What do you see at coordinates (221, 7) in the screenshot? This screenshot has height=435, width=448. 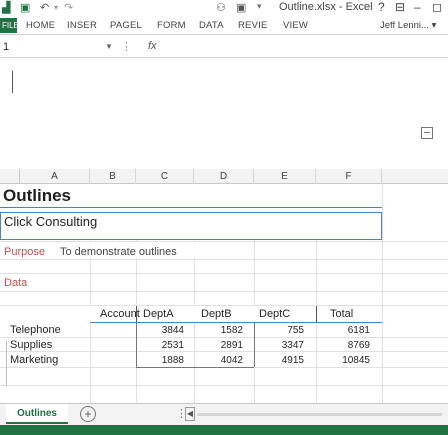 I see `customize-icon: ⚇` at bounding box center [221, 7].